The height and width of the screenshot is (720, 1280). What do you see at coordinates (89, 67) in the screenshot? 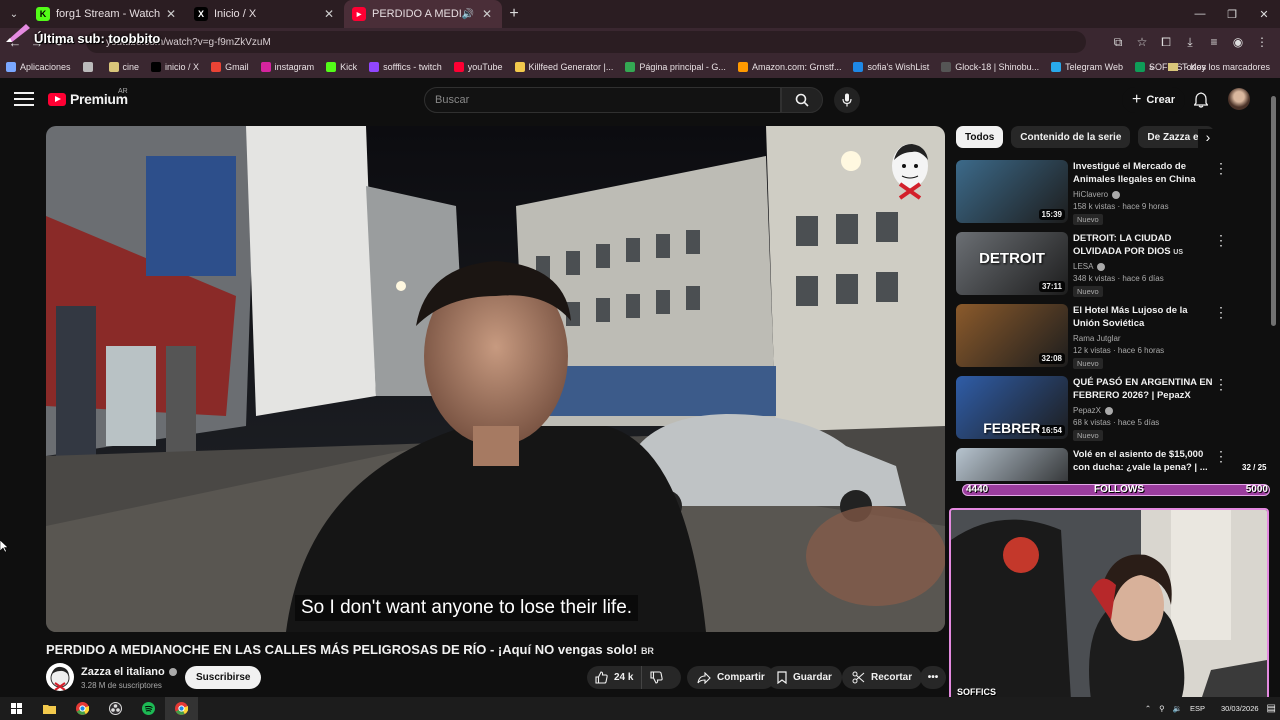
I see `bookmark-item` at bounding box center [89, 67].